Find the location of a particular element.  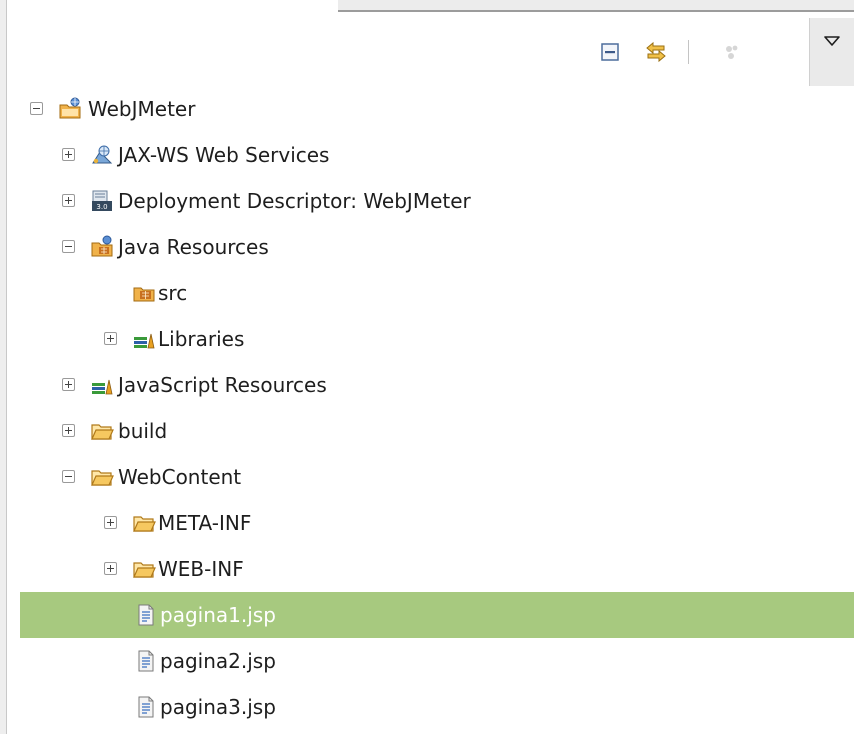

tree-item-javascript-resources: JavaScript Resources is located at coordinates (437, 385).